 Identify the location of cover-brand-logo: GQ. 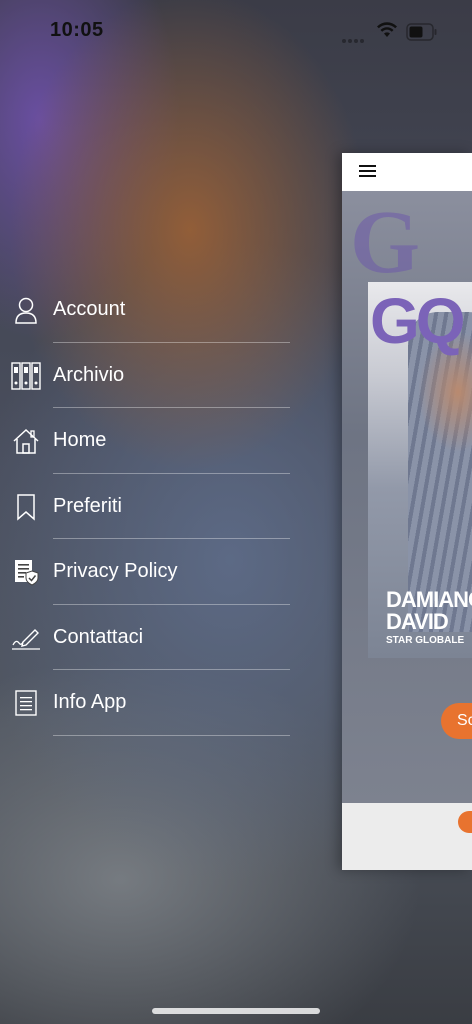
(418, 321).